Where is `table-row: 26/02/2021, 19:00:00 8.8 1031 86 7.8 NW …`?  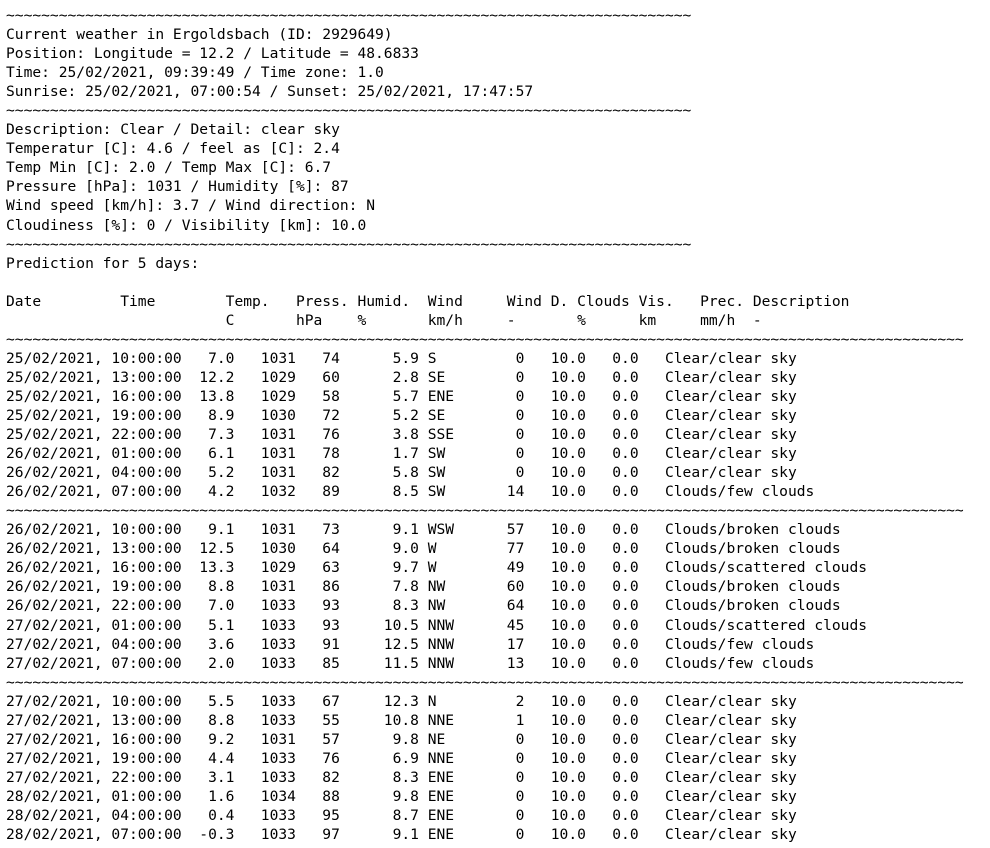
table-row: 26/02/2021, 19:00:00 8.8 1031 86 7.8 NW … is located at coordinates (423, 587).